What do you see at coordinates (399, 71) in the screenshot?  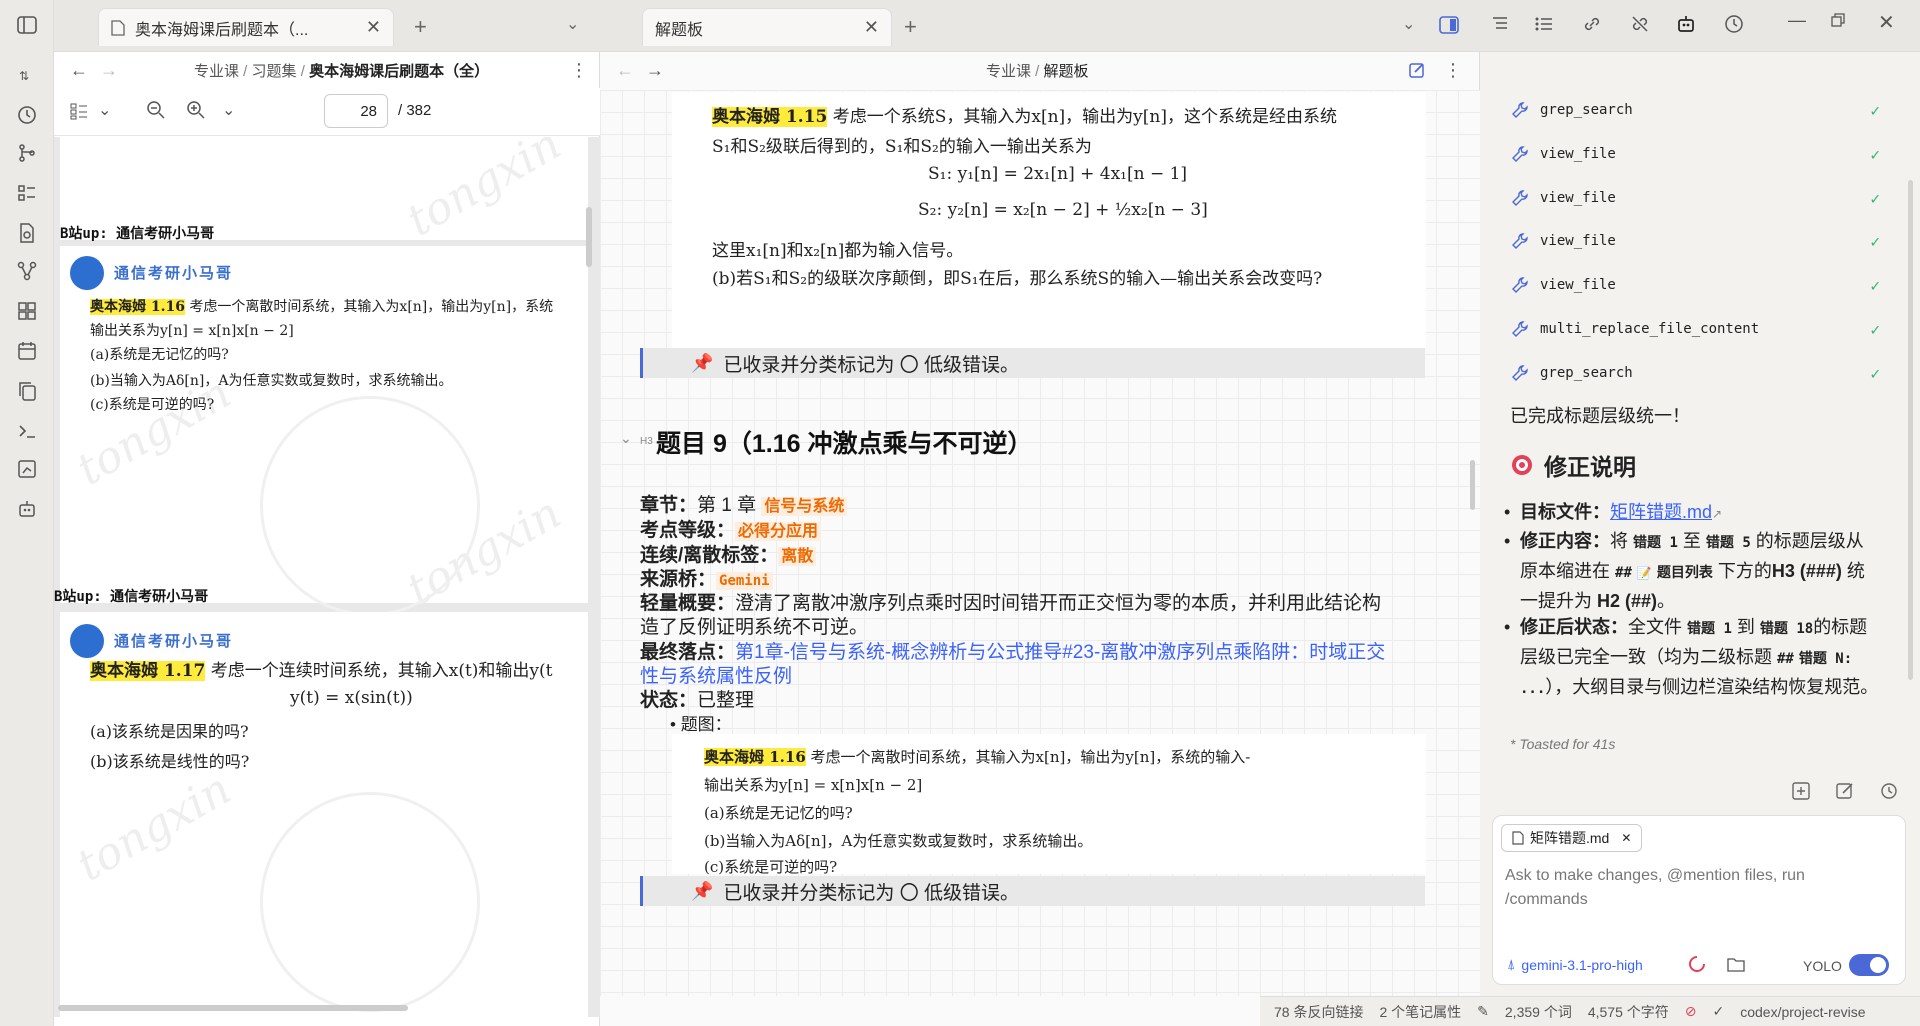 I see `breadcrumb-current: 奥本海姆课后刷题本（全）` at bounding box center [399, 71].